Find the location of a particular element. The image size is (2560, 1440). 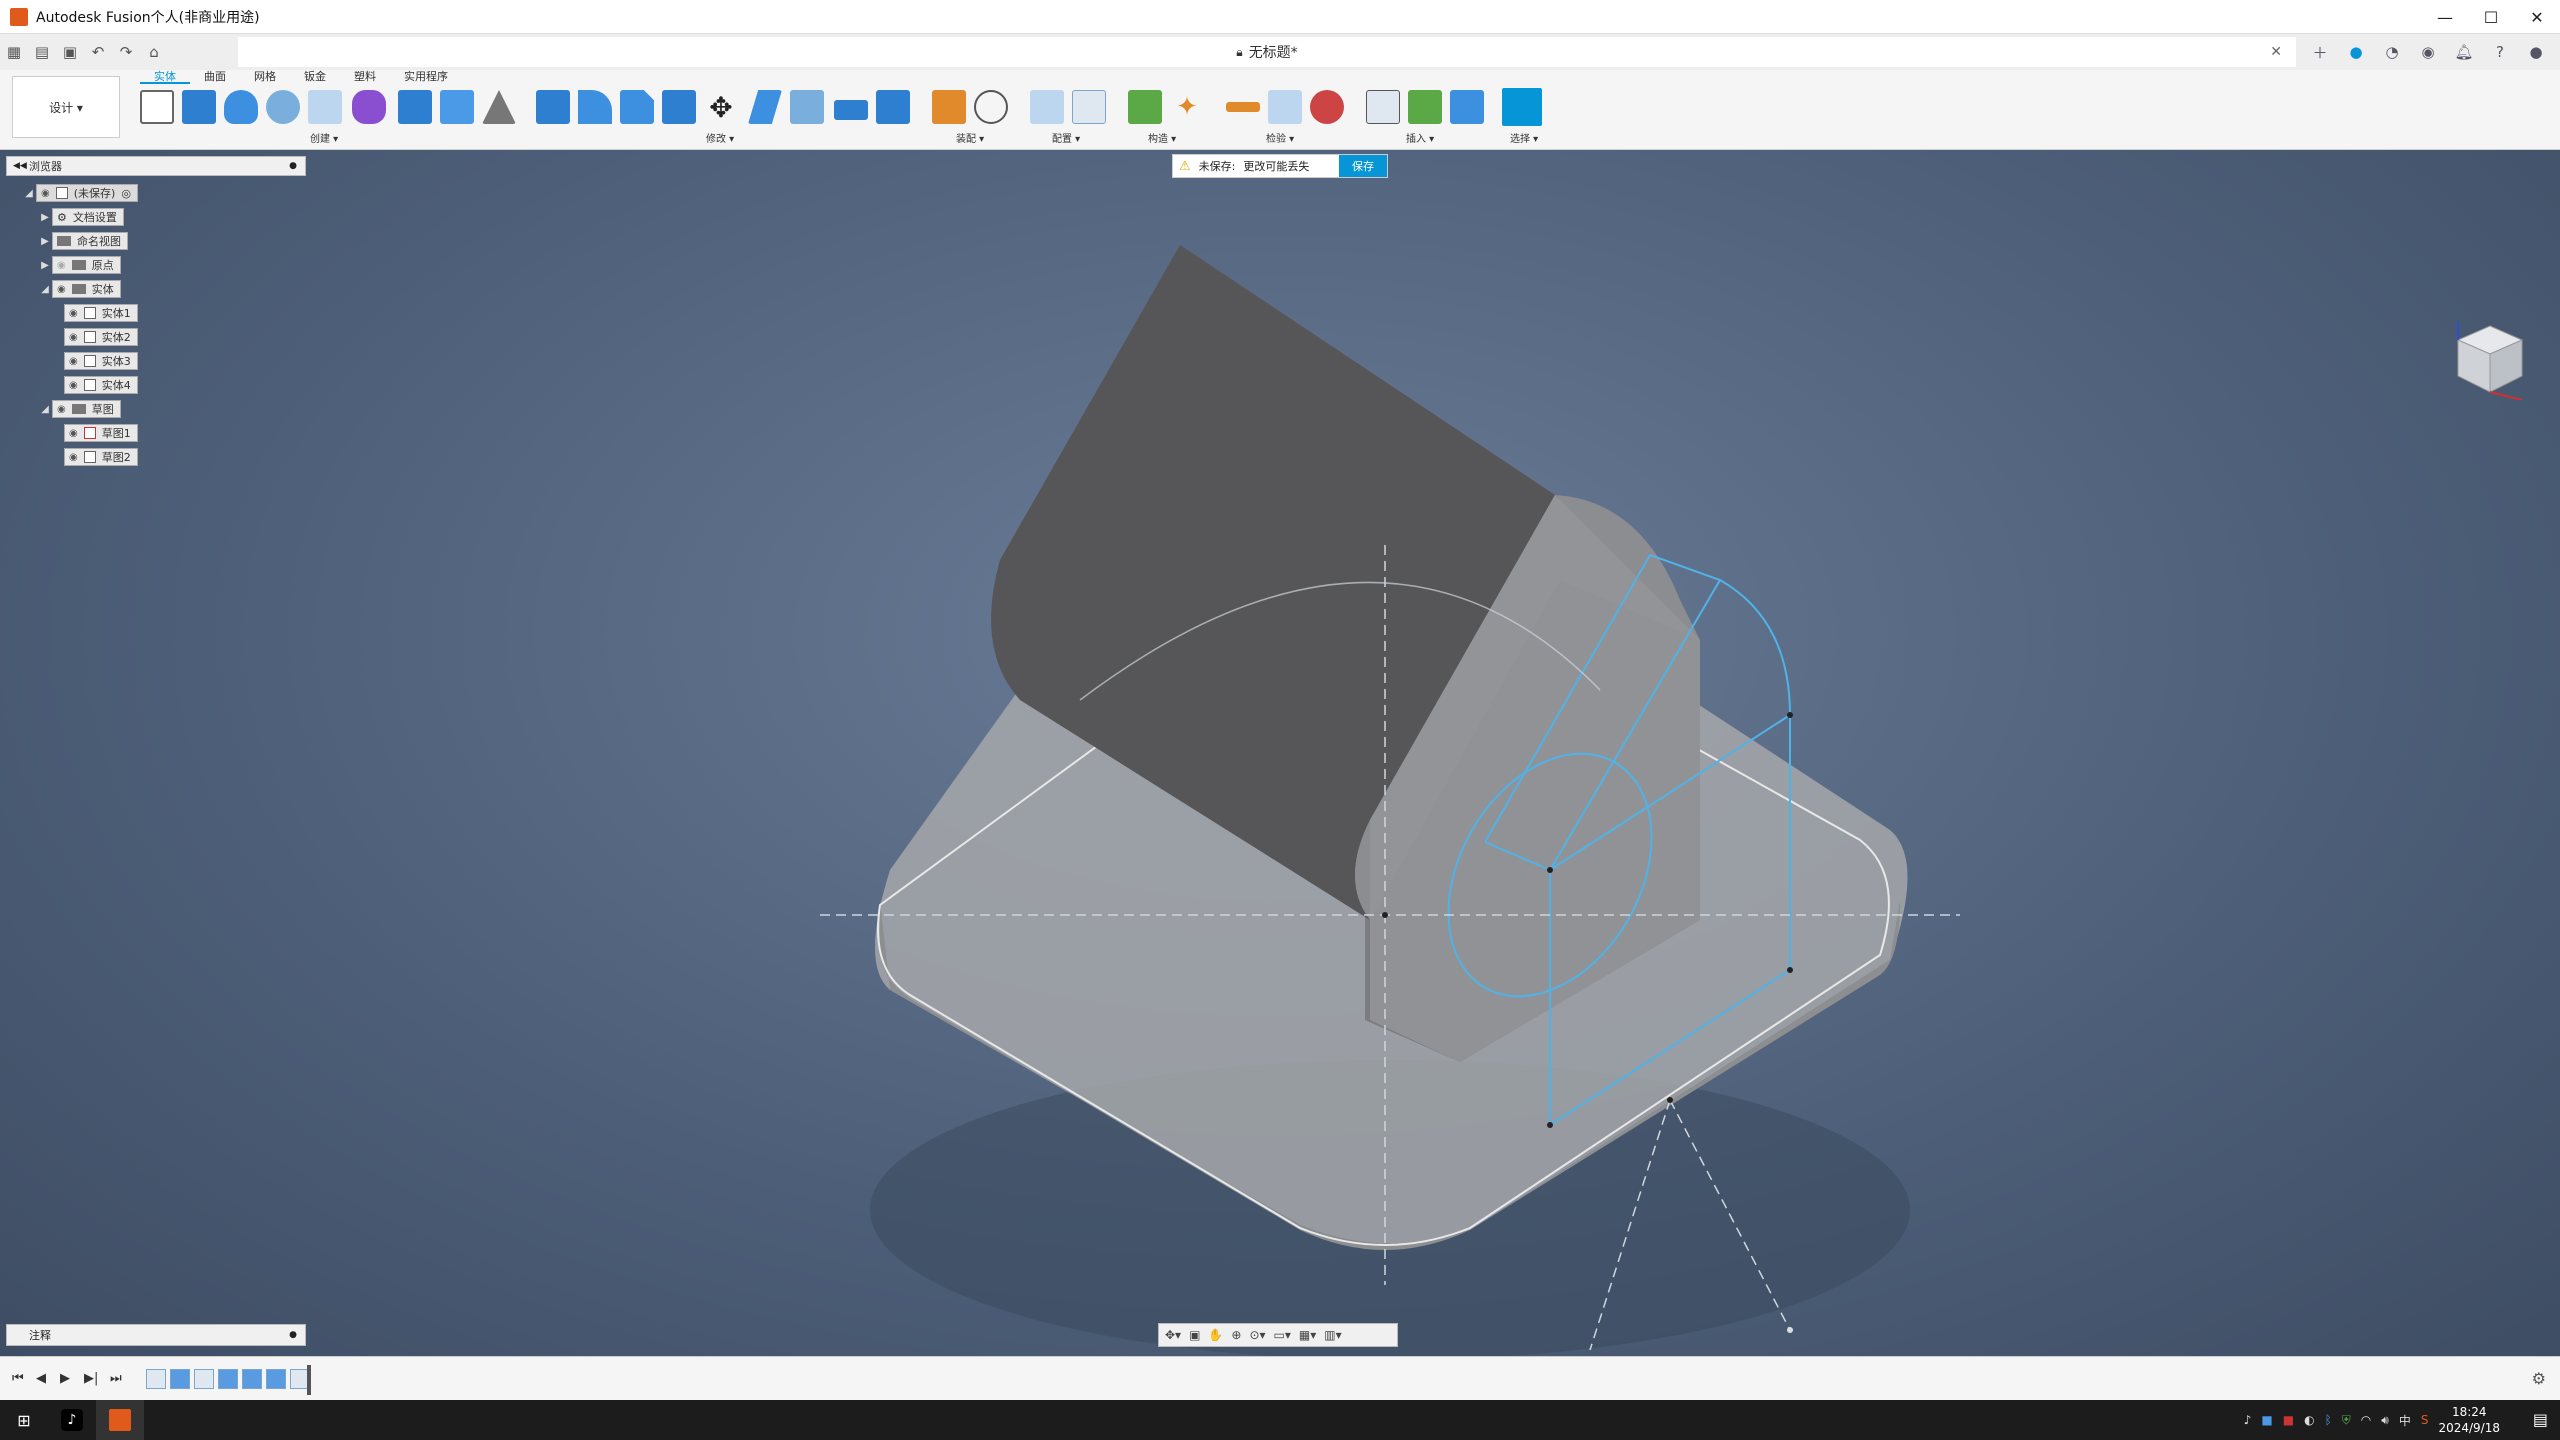

offset-icon is located at coordinates (893, 107).